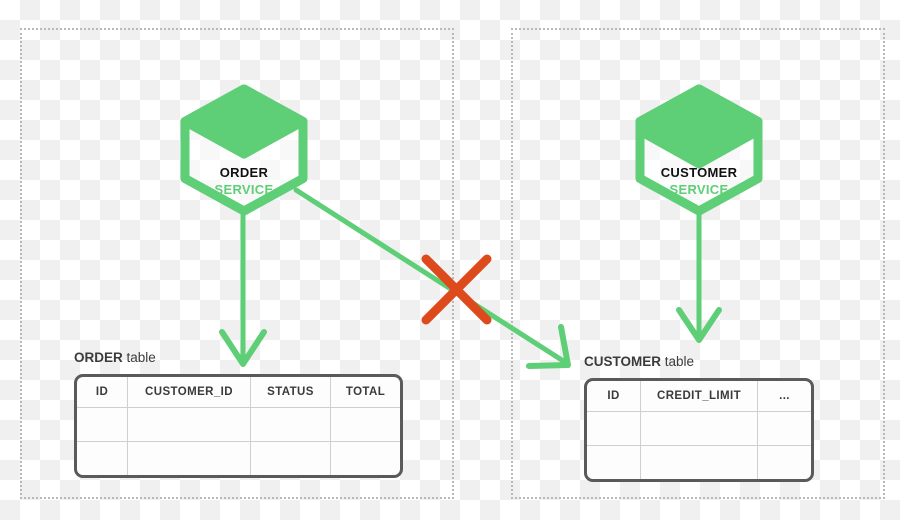 The image size is (900, 520). Describe the element at coordinates (623, 361) in the screenshot. I see `customer-table-caption-strong: CUSTOMER` at that location.